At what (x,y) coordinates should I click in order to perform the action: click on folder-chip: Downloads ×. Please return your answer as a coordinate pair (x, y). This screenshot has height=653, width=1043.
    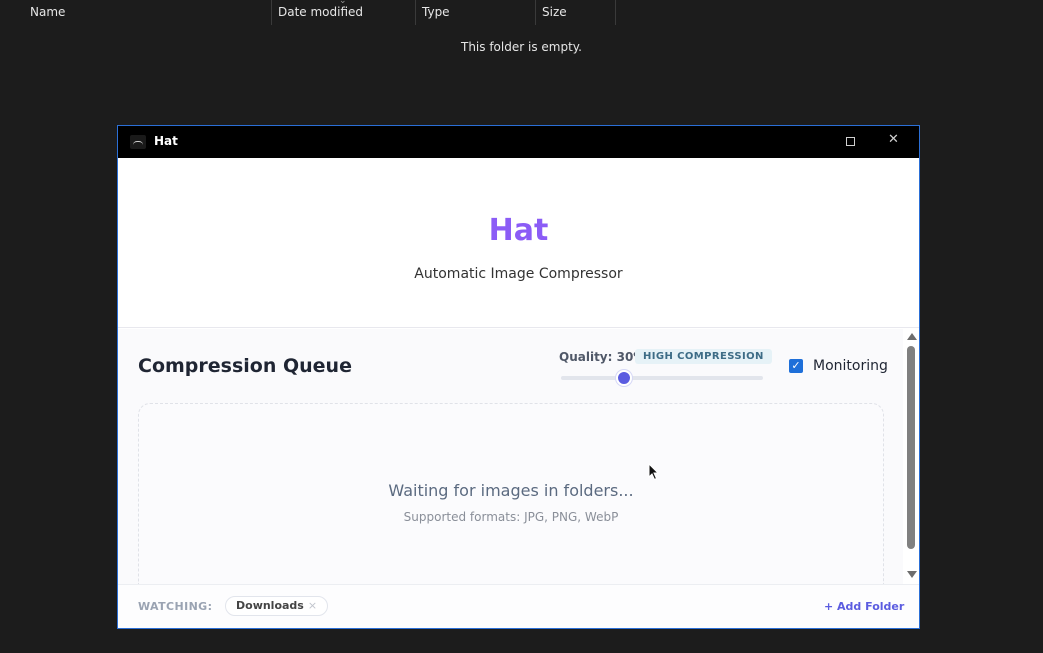
    Looking at the image, I should click on (277, 606).